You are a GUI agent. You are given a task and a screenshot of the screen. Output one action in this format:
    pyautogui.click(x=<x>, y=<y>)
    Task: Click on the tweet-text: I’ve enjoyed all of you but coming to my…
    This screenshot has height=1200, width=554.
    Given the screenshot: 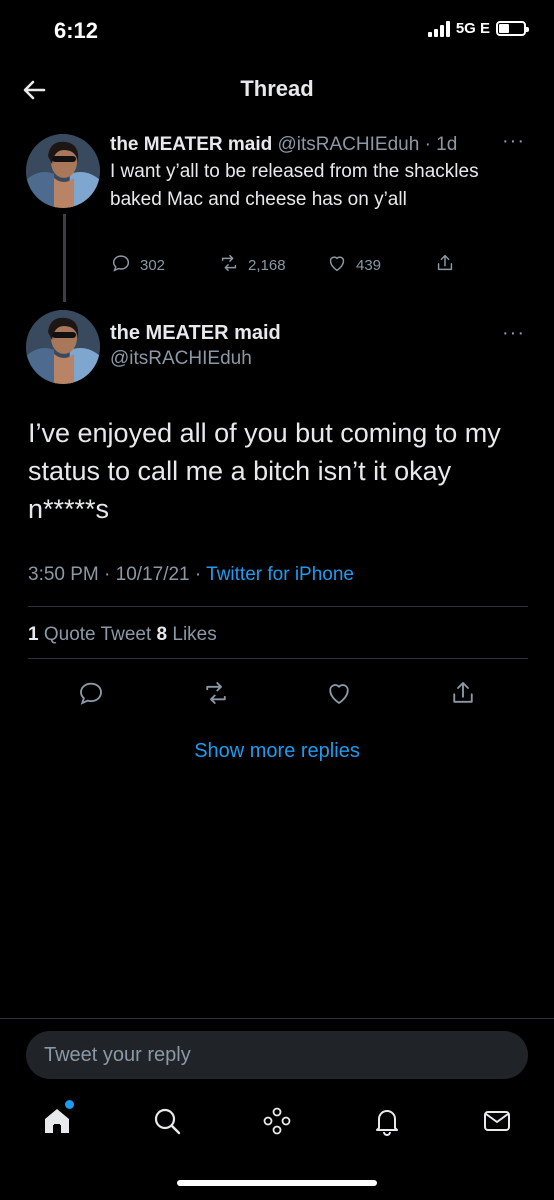 What is the action you would take?
    pyautogui.click(x=264, y=471)
    